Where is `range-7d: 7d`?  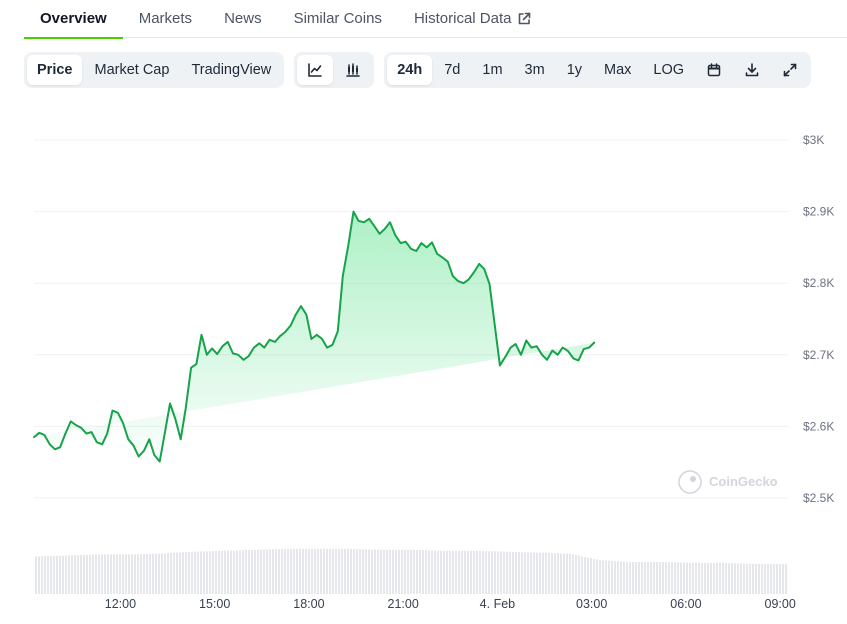
range-7d: 7d is located at coordinates (452, 70).